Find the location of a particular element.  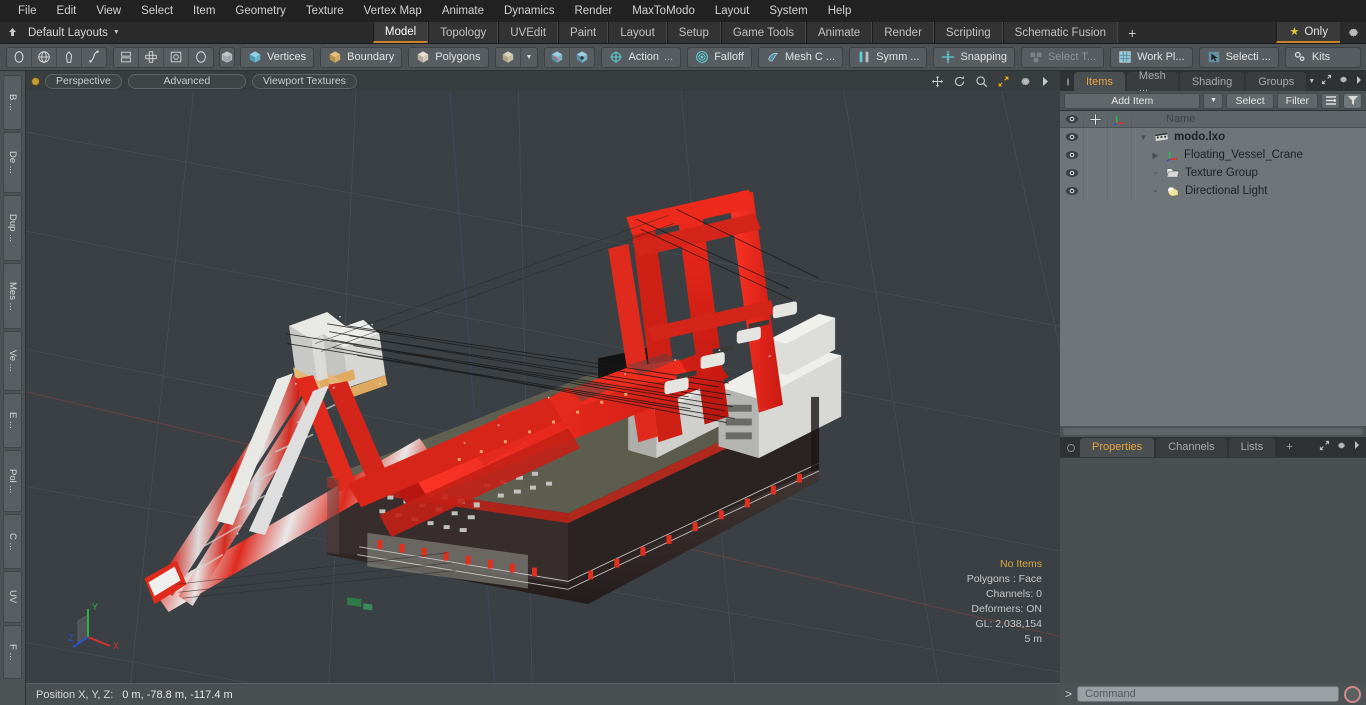

only-toggle-button: ★ Only is located at coordinates (1308, 32).